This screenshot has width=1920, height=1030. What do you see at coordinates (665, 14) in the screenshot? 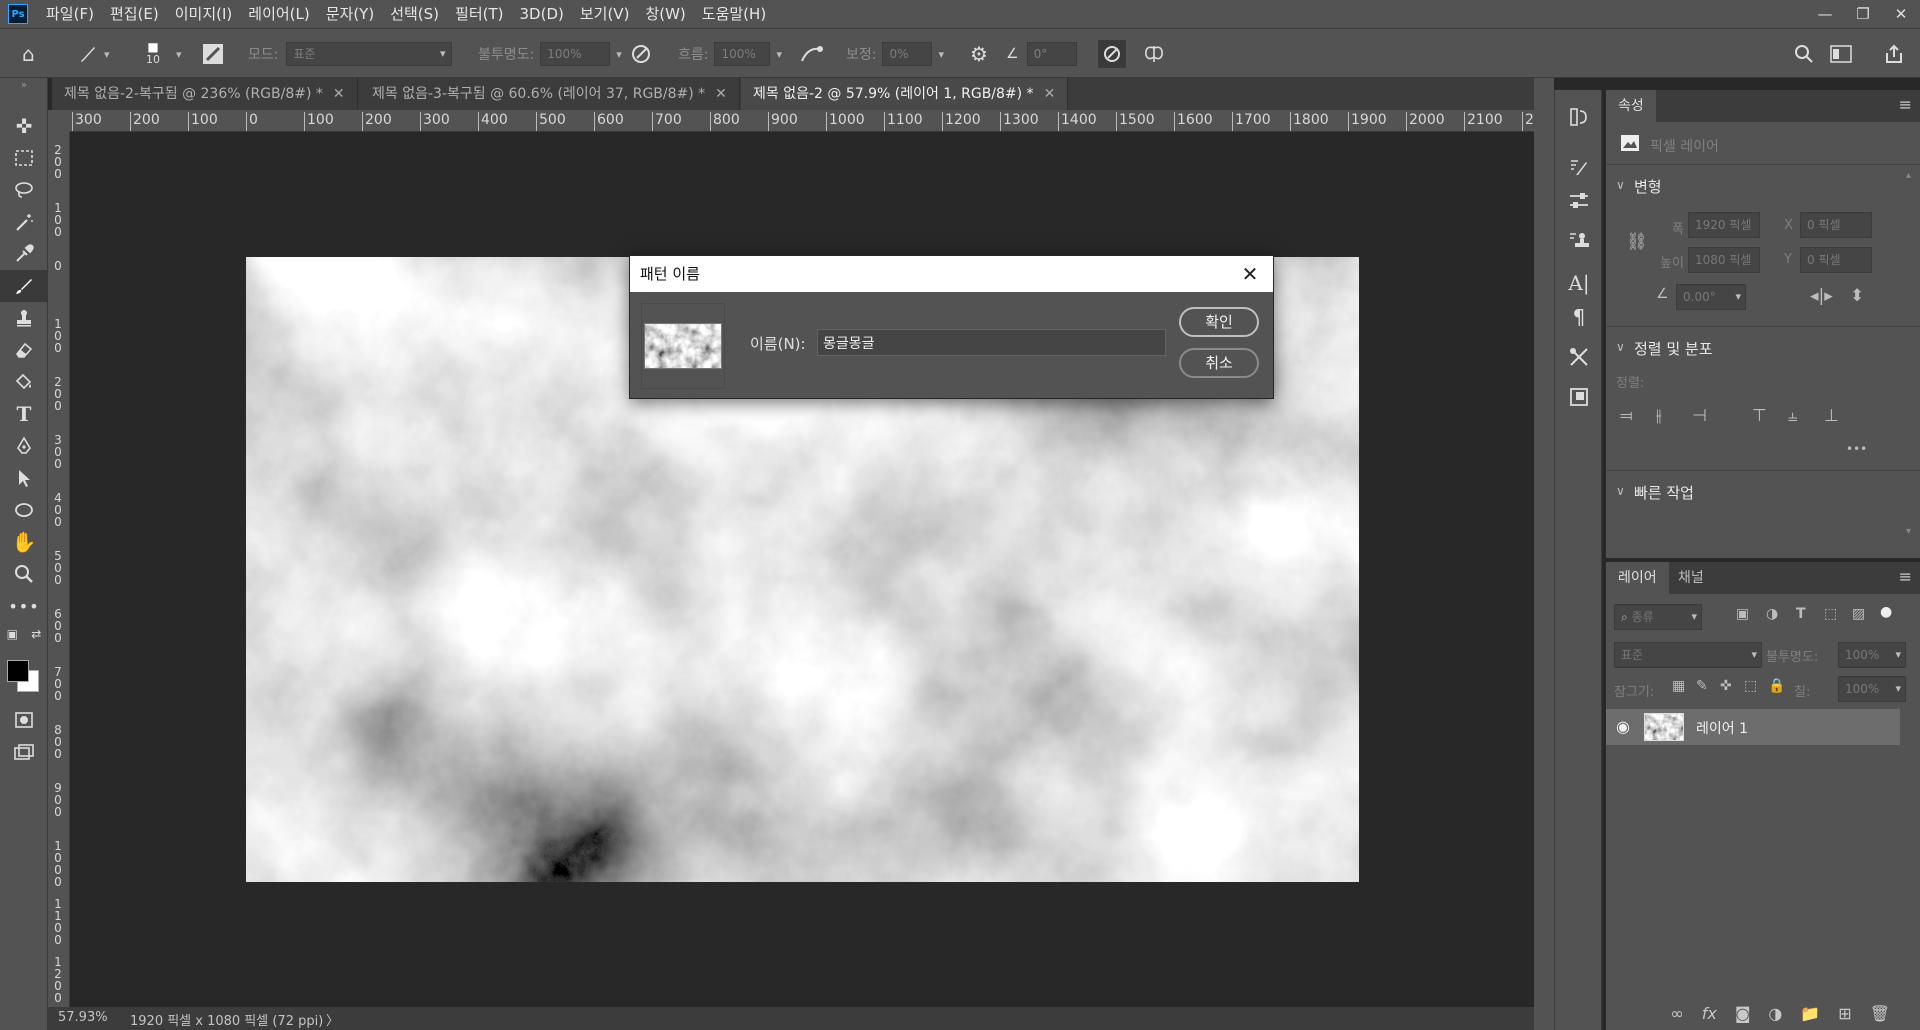
I see `menu-window: 창(W)` at bounding box center [665, 14].